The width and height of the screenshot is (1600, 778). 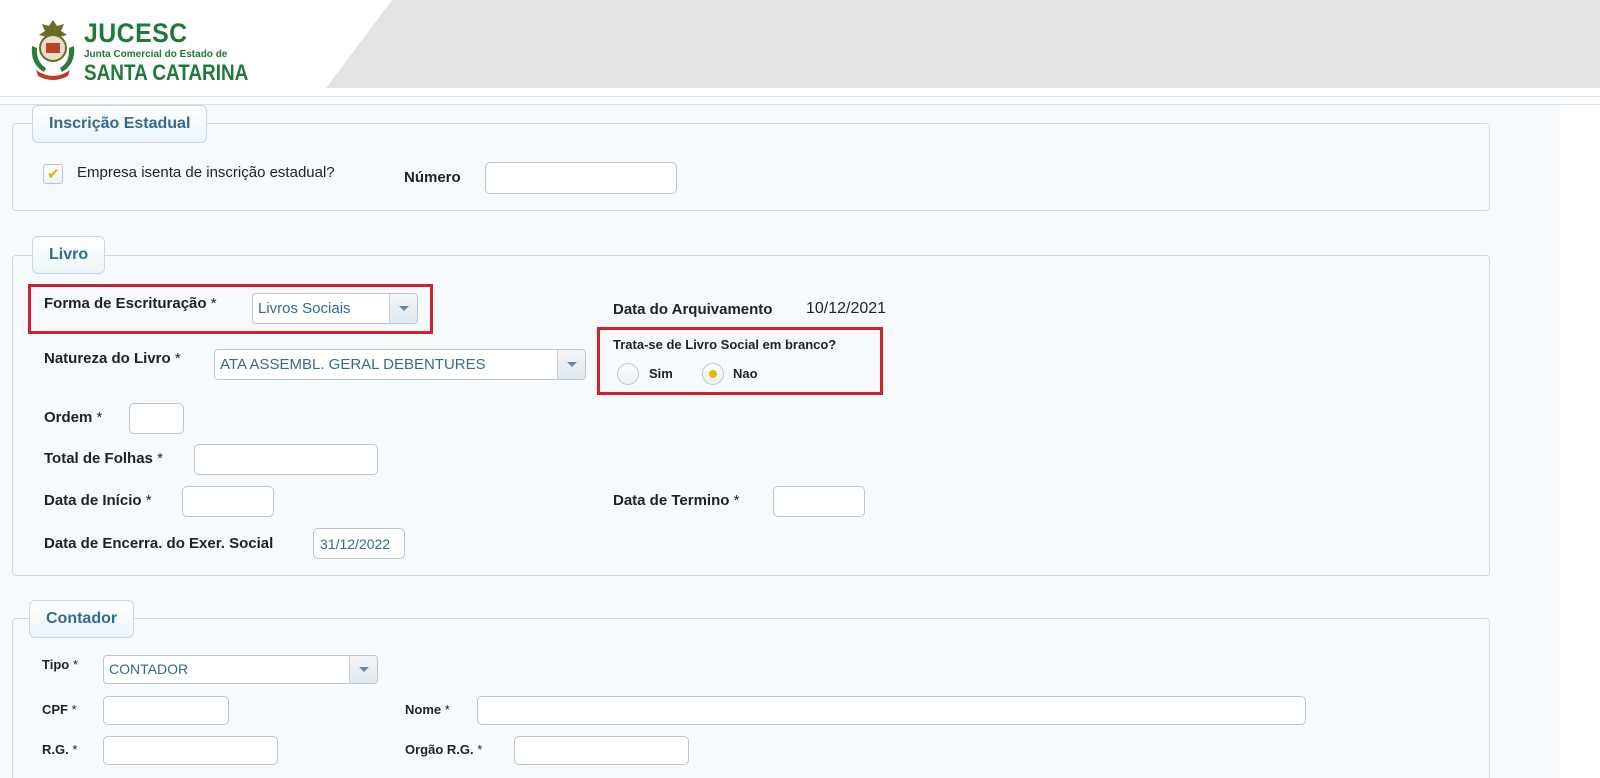 I want to click on rg-label: R.G. *, so click(x=60, y=749).